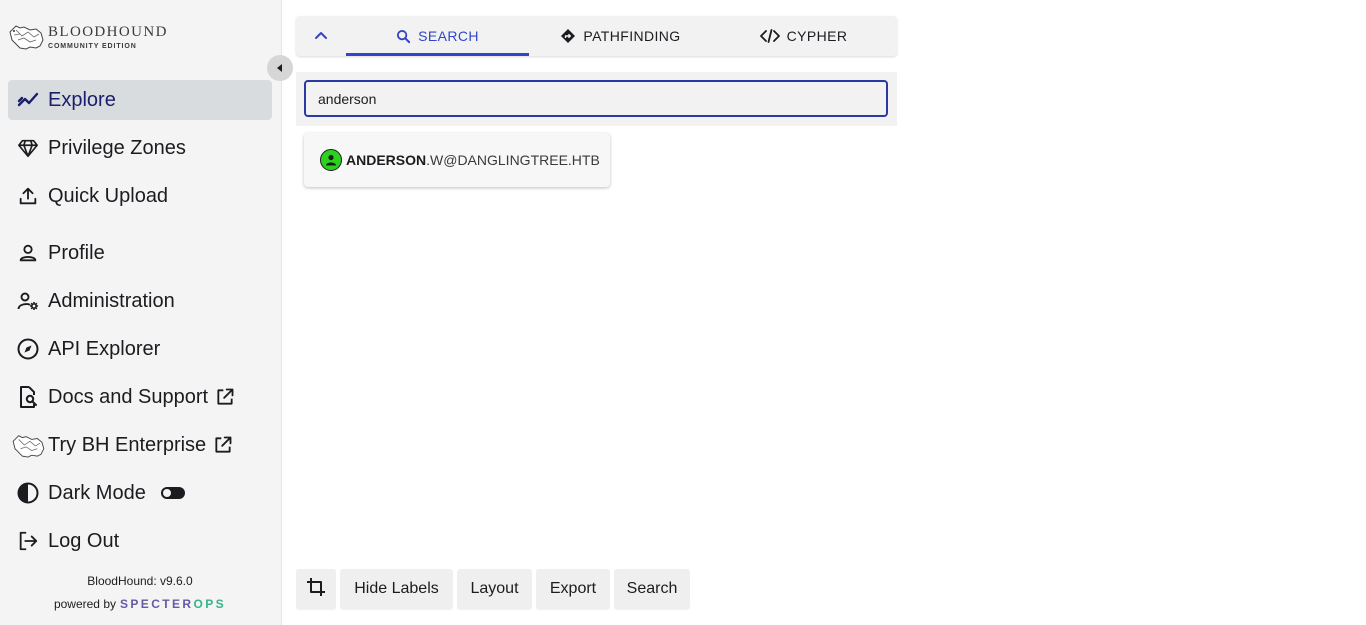  What do you see at coordinates (127, 444) in the screenshot?
I see `sidebar-item-label: Try BH Enterprise` at bounding box center [127, 444].